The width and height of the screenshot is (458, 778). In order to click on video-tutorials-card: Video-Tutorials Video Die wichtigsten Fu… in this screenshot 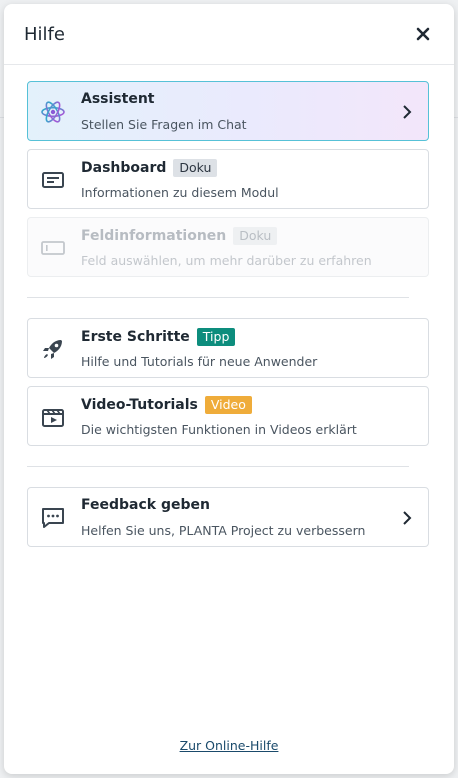, I will do `click(228, 416)`.